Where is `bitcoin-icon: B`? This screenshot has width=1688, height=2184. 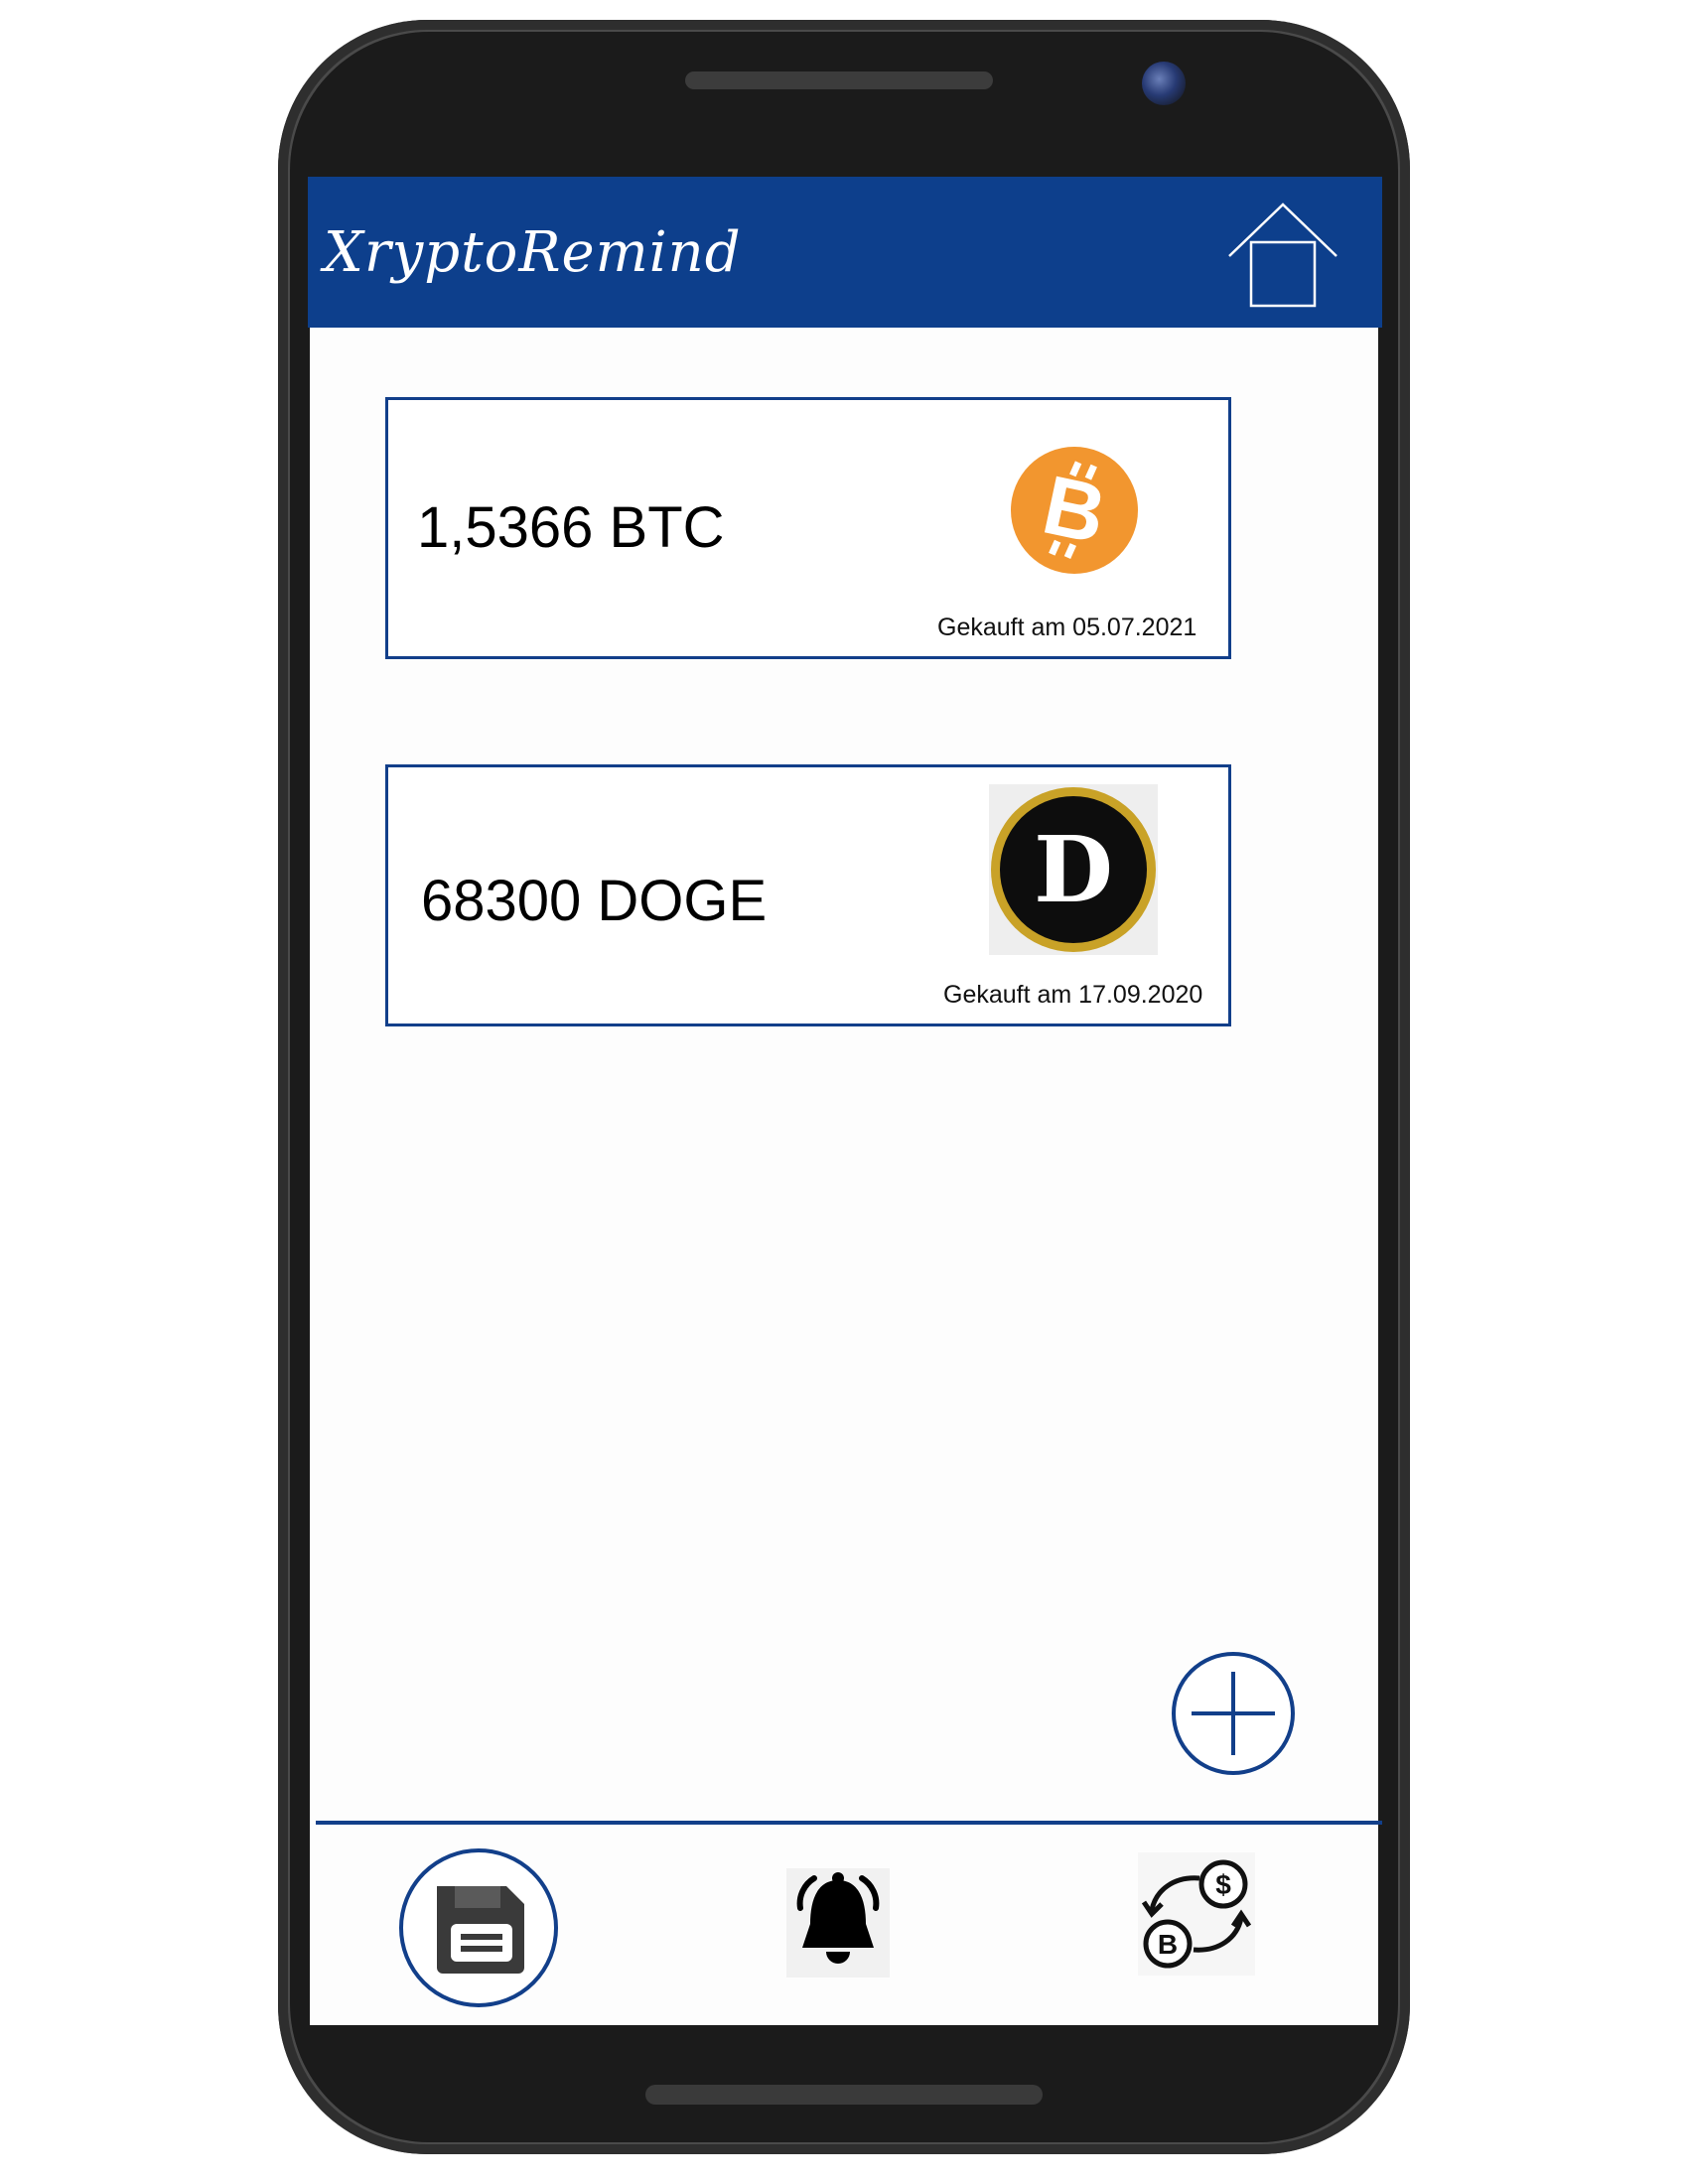 bitcoin-icon: B is located at coordinates (1074, 510).